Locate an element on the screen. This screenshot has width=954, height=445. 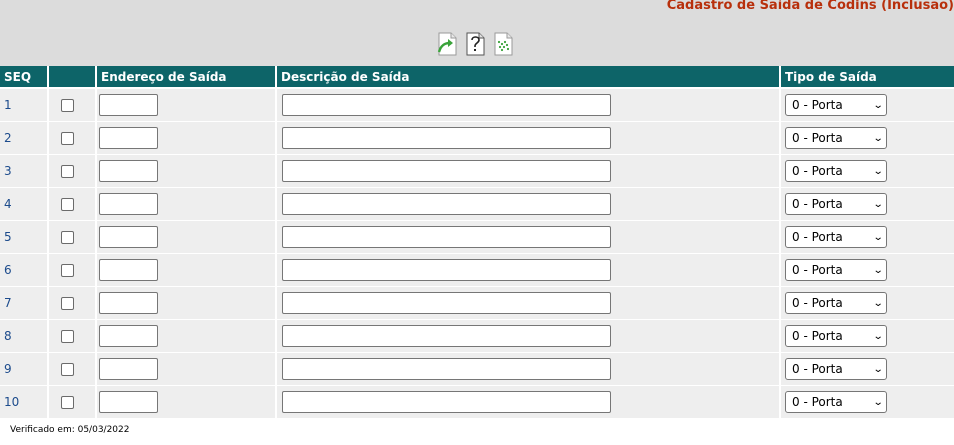
confirm-button is located at coordinates (447, 44).